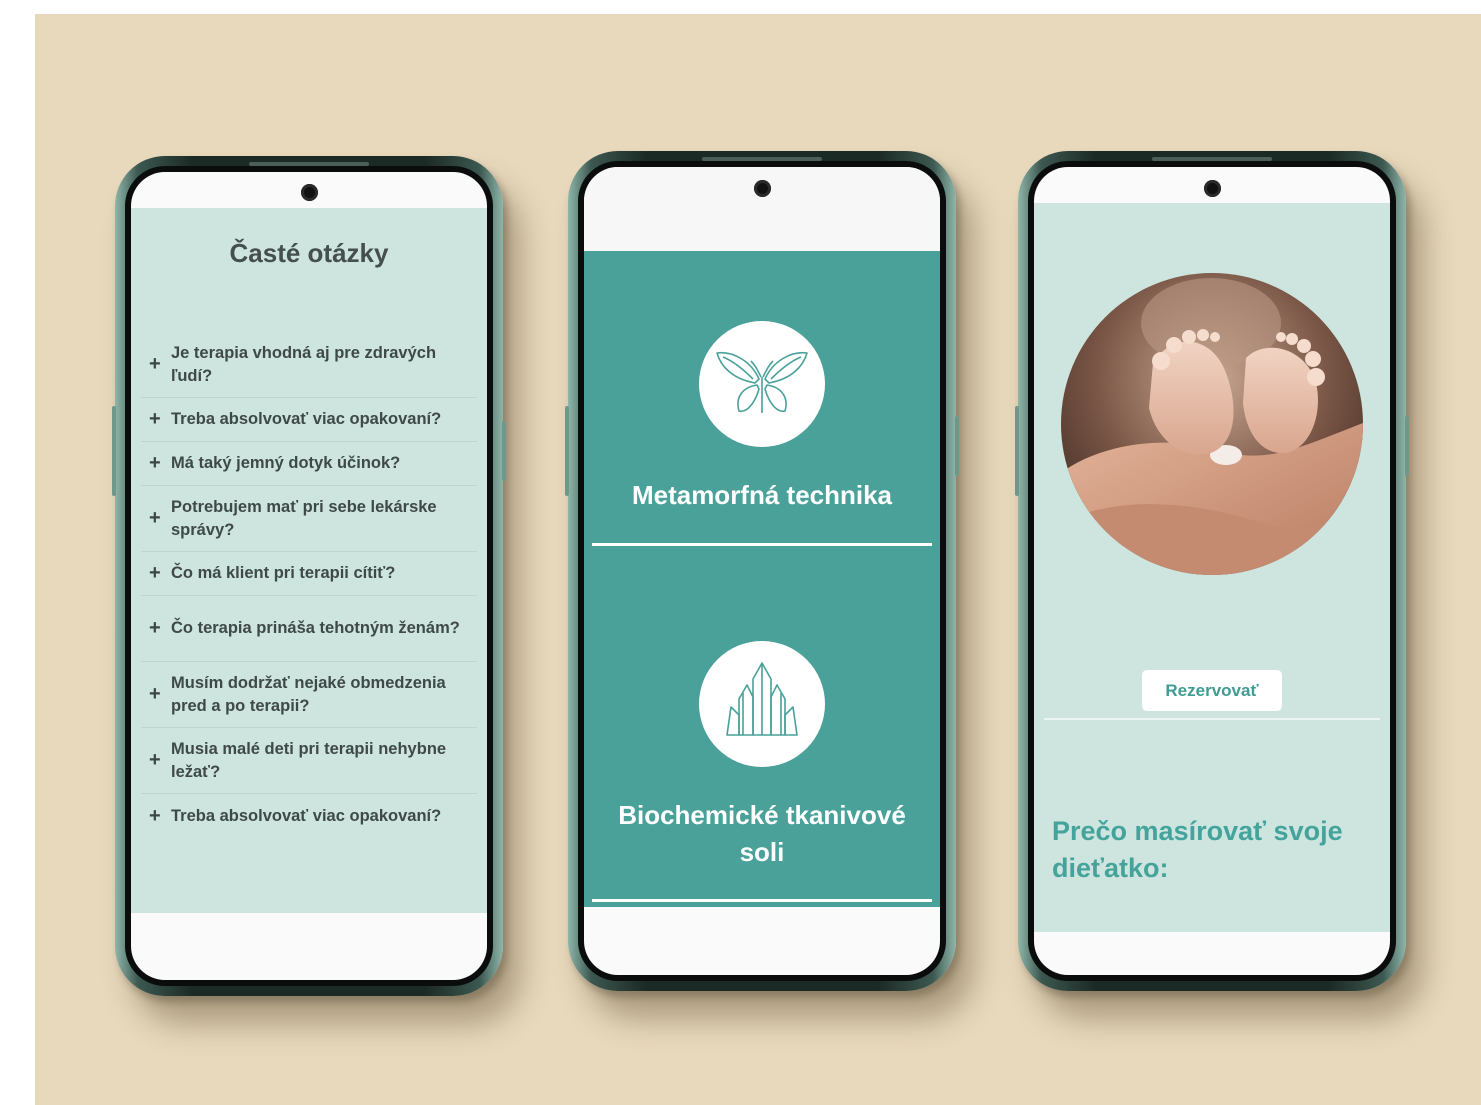 The height and width of the screenshot is (1105, 1481). What do you see at coordinates (1212, 424) in the screenshot?
I see `baby-feet-photo` at bounding box center [1212, 424].